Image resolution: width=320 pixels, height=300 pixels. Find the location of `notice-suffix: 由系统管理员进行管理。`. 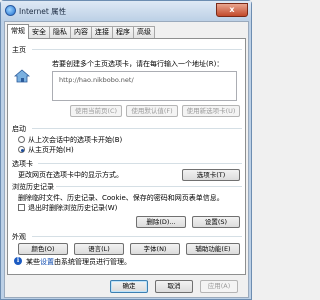

notice-suffix: 由系统管理员进行管理。 is located at coordinates (92, 262).